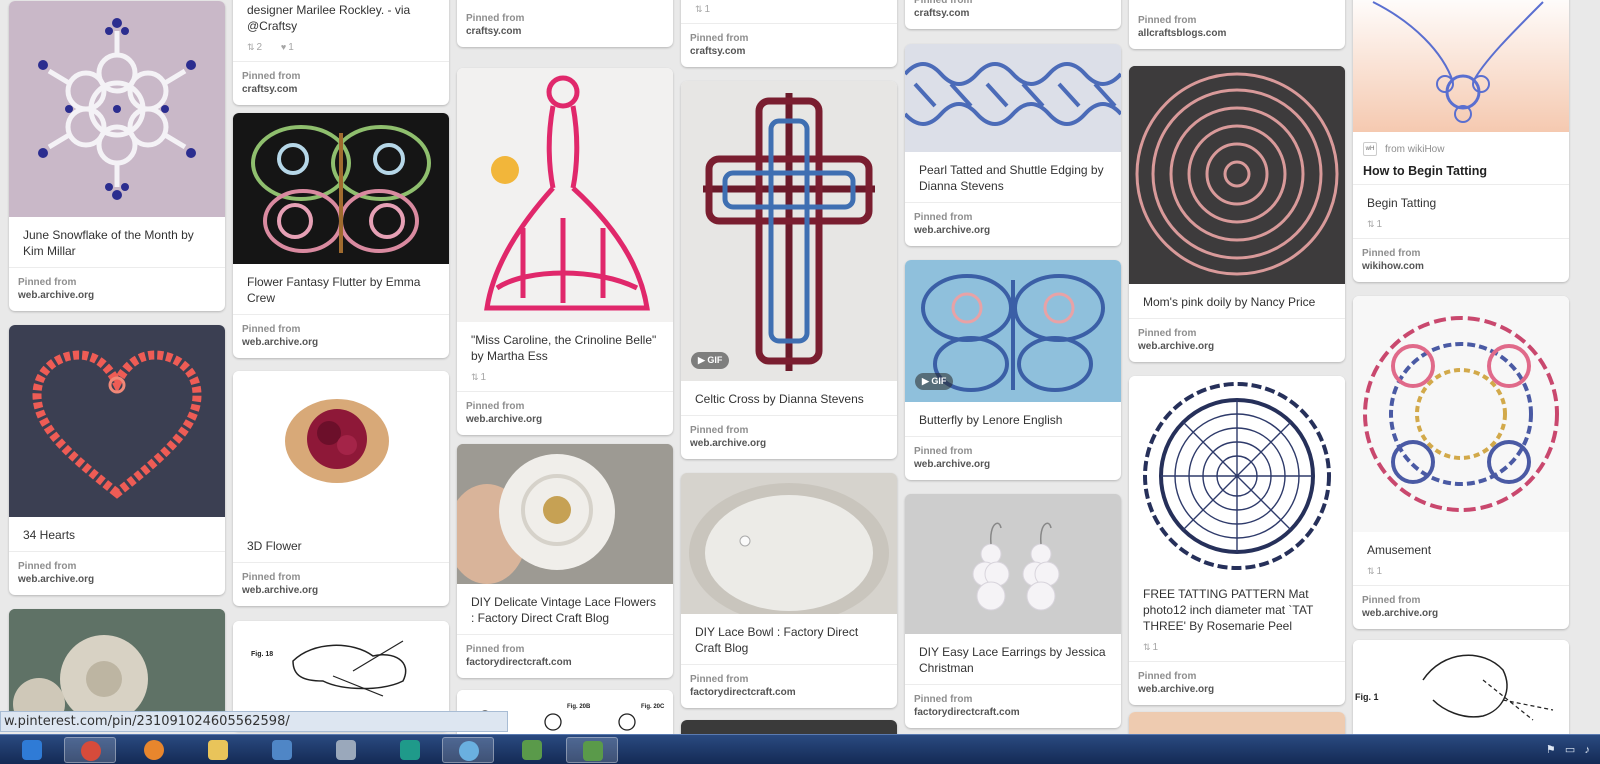 This screenshot has width=1600, height=764. I want to click on paint-taskbar-button, so click(468, 750).